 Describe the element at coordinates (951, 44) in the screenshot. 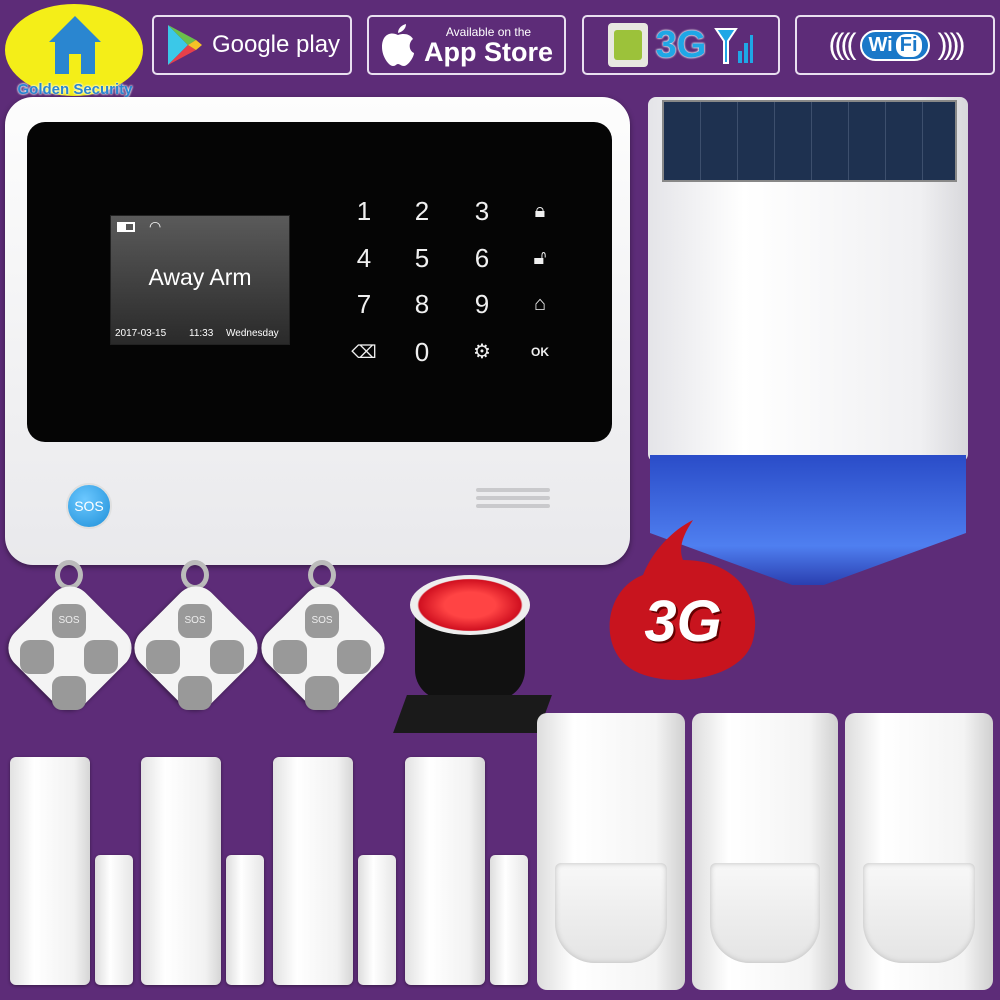

I see `wifi-waves-right-icon: ))))` at that location.